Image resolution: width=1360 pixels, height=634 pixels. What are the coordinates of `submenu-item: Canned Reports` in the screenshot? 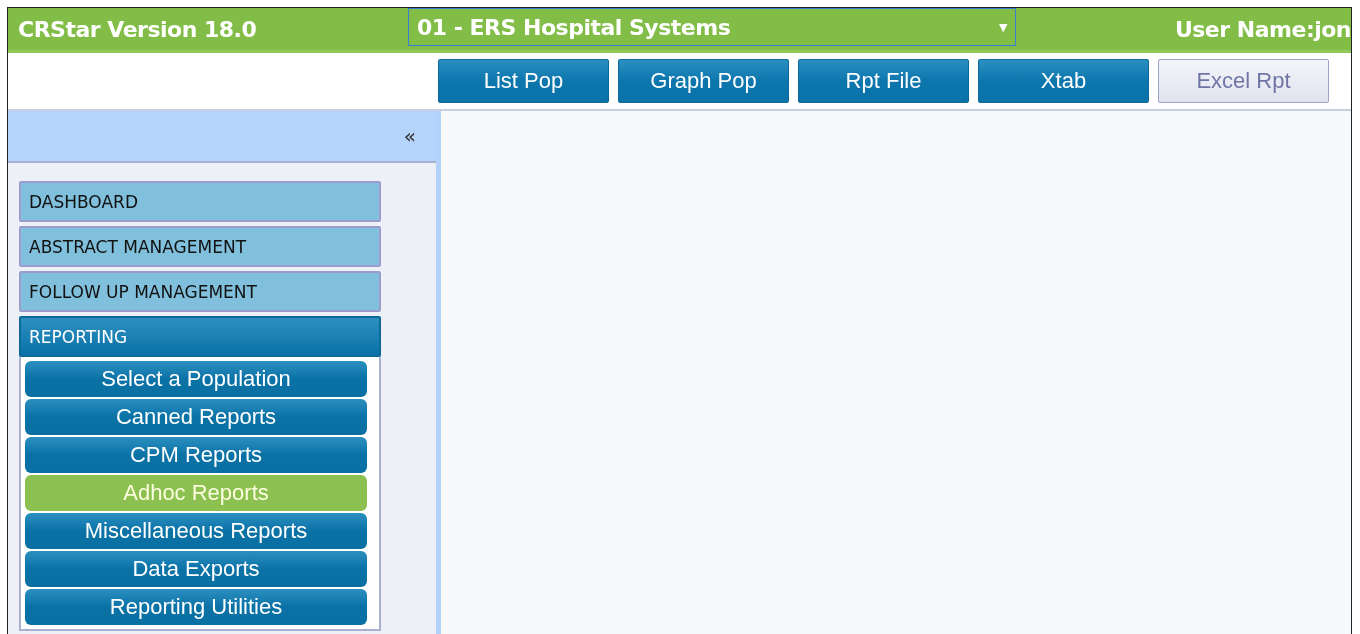 It's located at (196, 417).